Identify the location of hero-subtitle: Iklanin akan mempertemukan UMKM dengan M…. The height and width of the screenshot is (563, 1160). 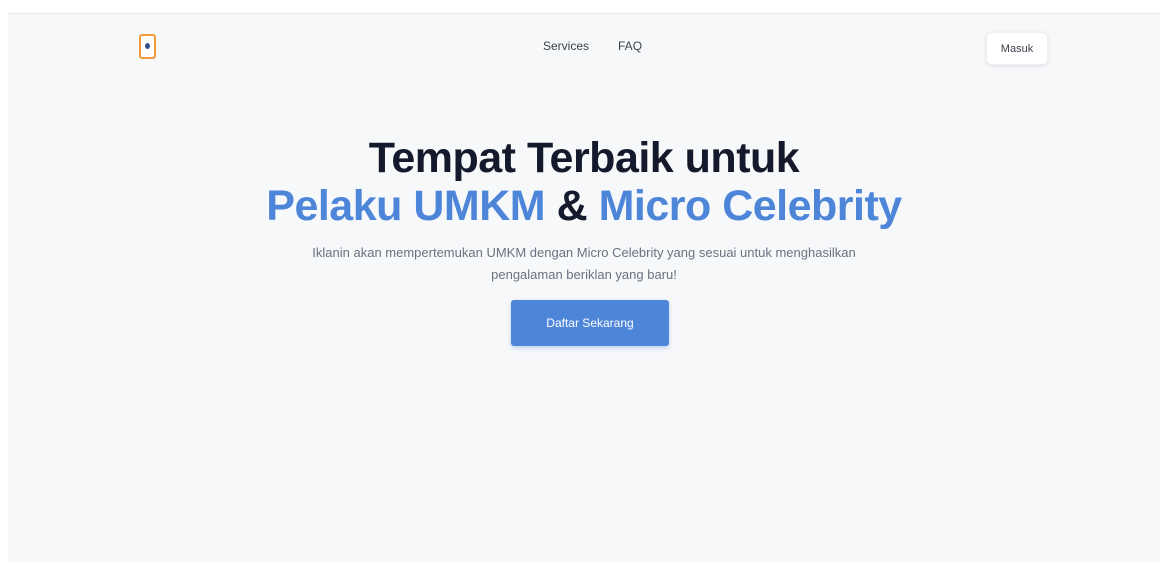
(584, 263).